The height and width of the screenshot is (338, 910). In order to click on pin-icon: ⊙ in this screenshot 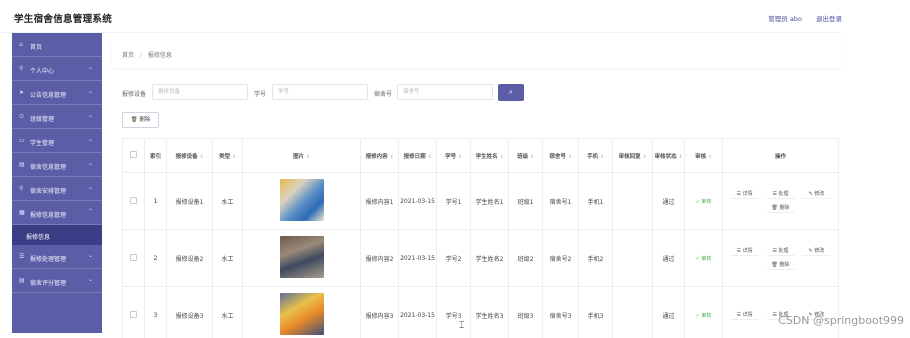, I will do `click(22, 116)`.